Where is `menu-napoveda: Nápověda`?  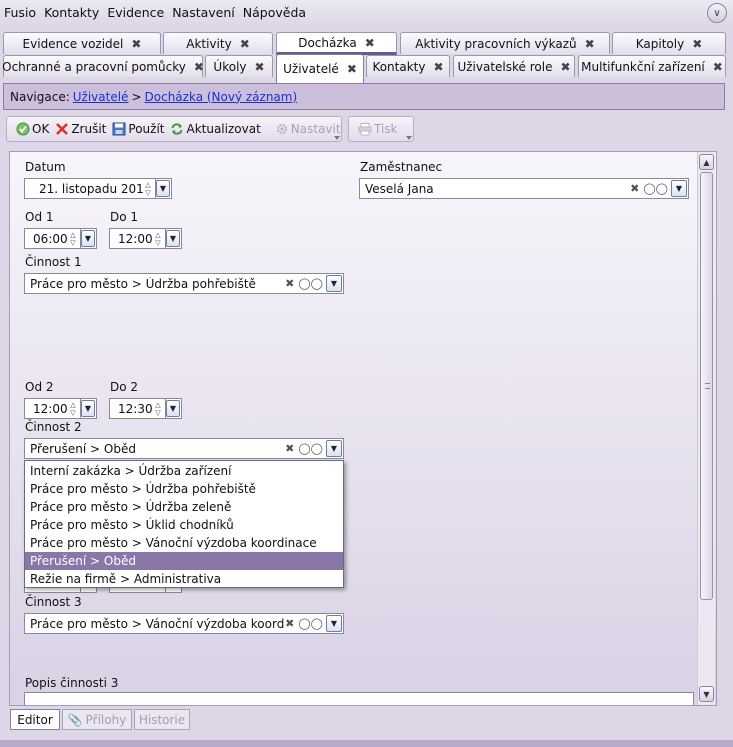
menu-napoveda: Nápověda is located at coordinates (274, 13).